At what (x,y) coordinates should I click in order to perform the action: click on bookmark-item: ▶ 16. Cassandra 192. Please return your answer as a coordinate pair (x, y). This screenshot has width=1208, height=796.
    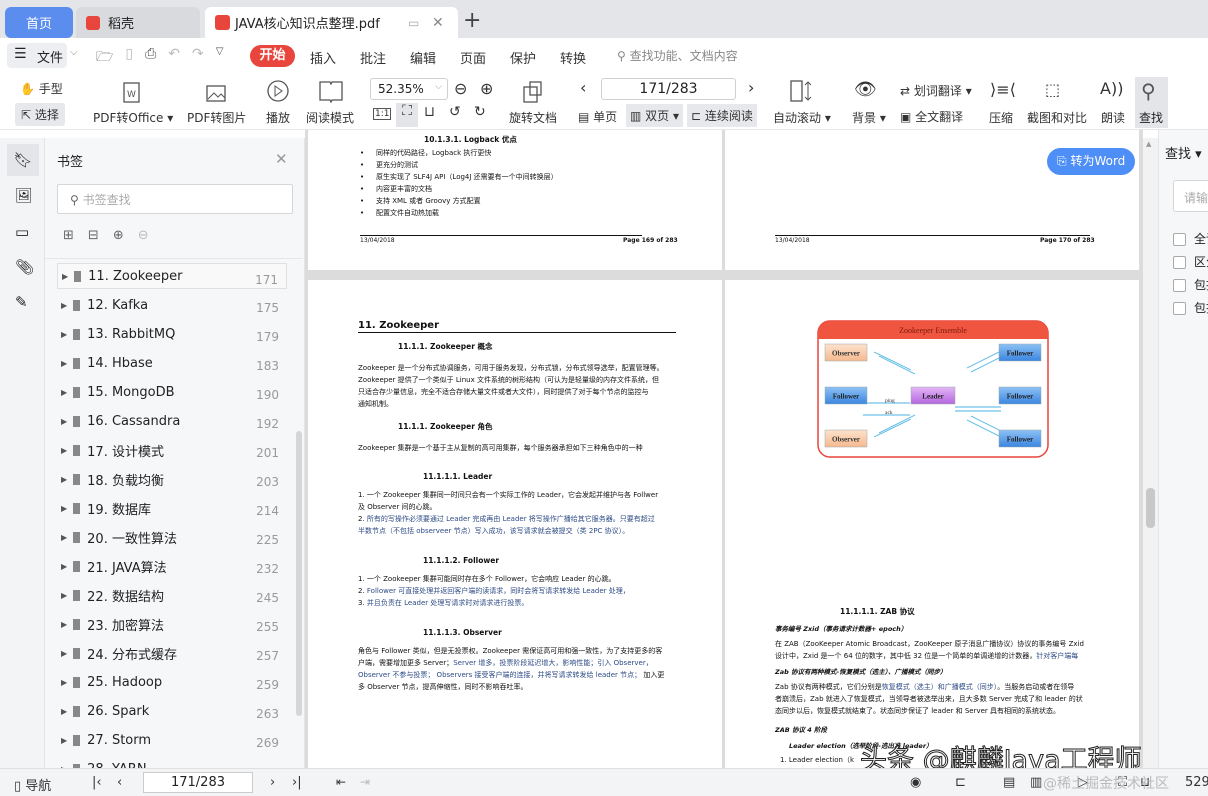
    Looking at the image, I should click on (172, 421).